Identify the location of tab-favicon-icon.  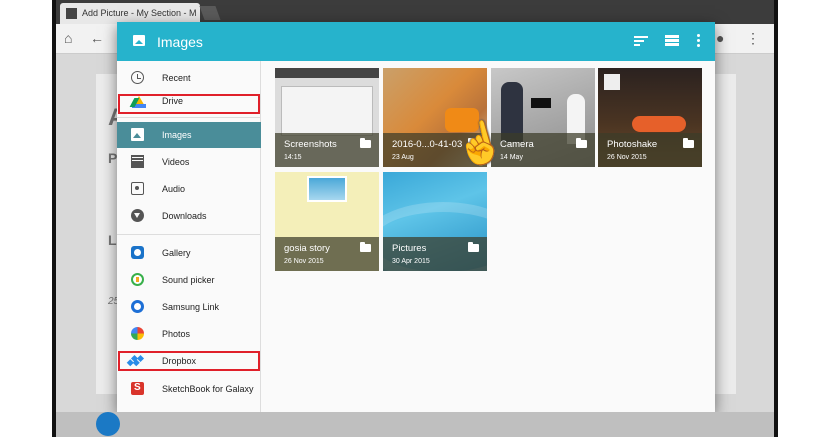
(71, 13).